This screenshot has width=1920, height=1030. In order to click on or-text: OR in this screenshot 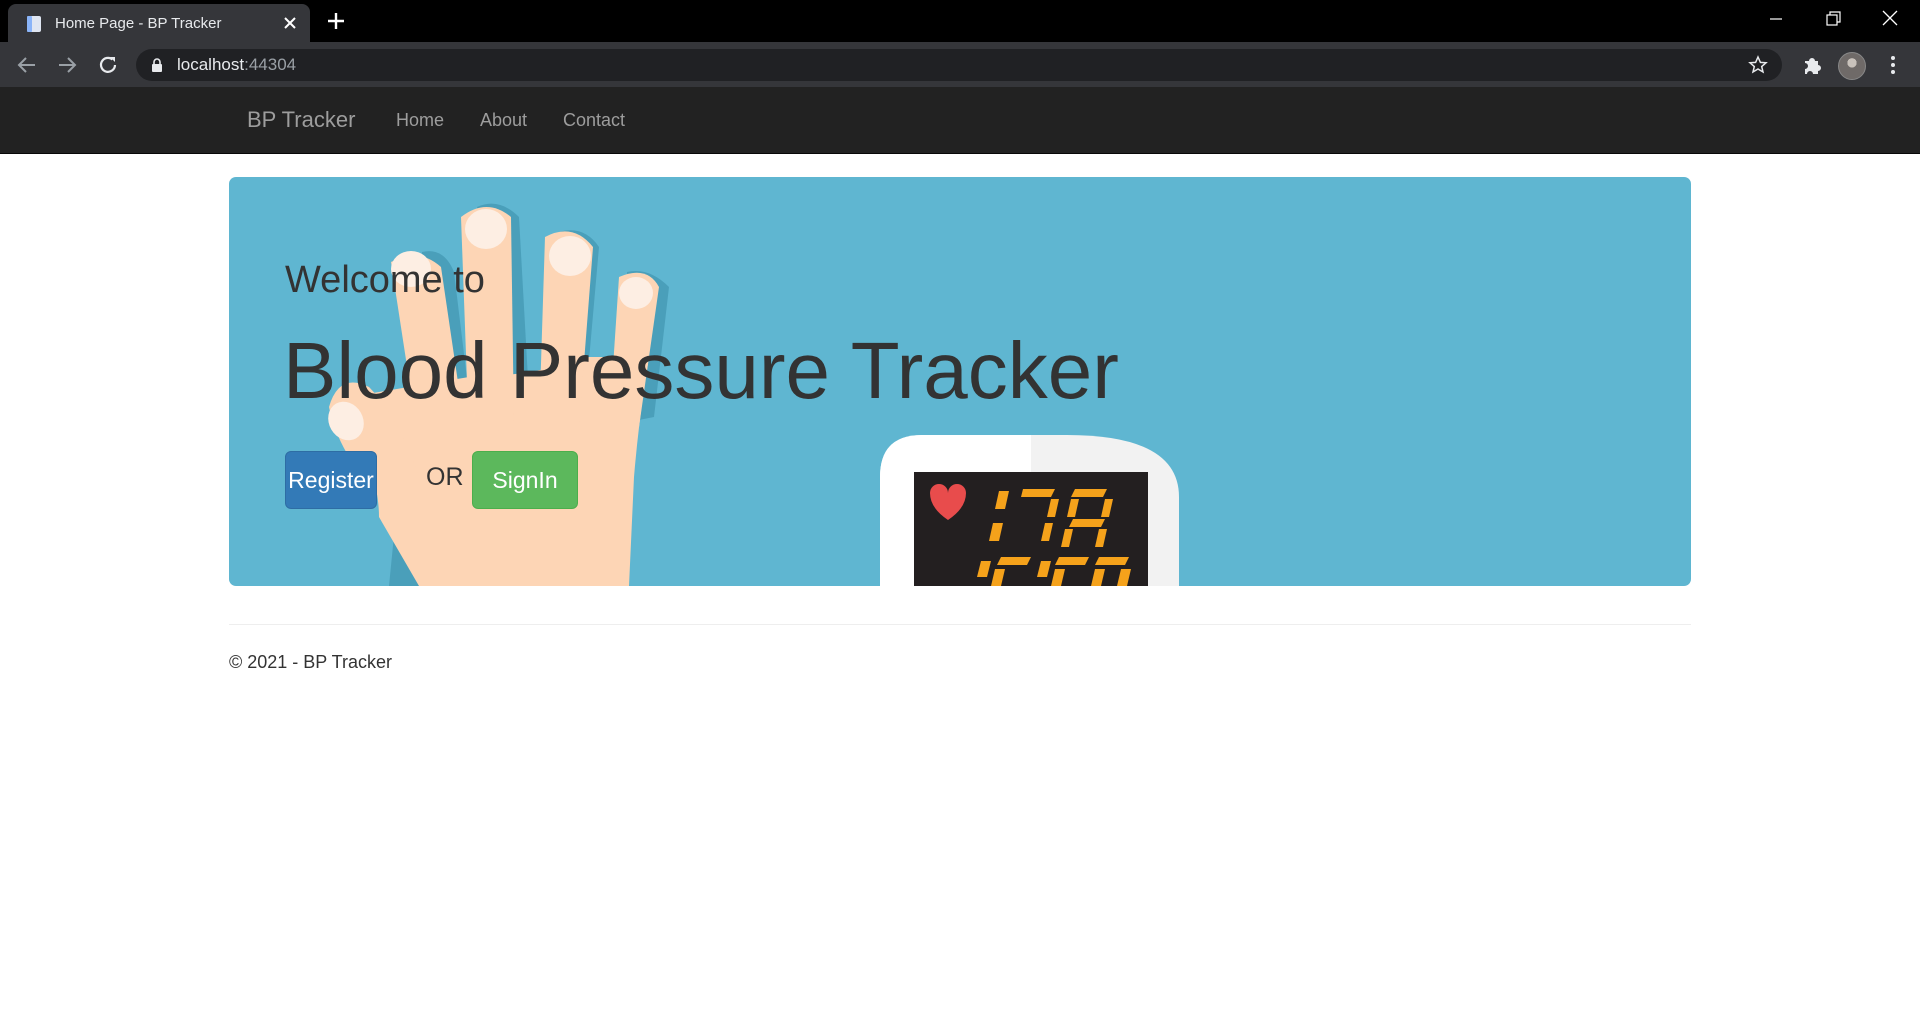, I will do `click(445, 477)`.